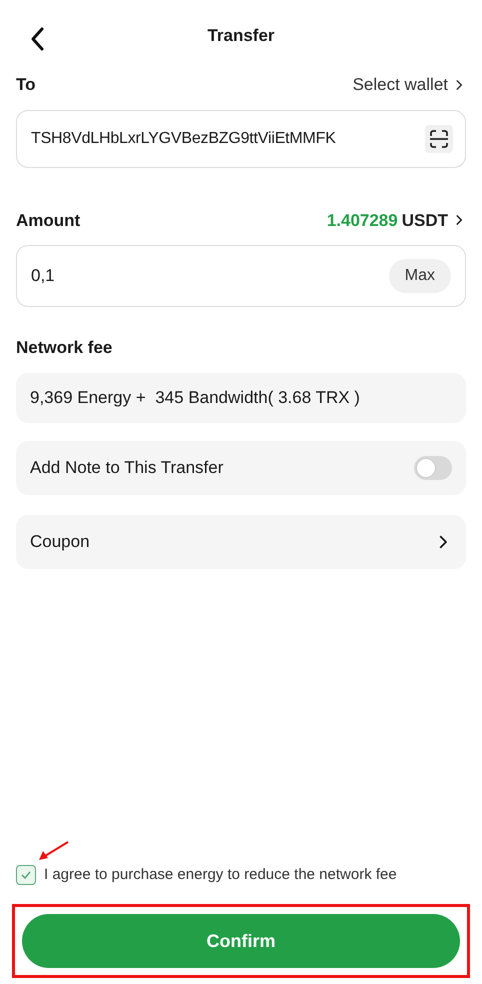  I want to click on max-button: Max, so click(419, 276).